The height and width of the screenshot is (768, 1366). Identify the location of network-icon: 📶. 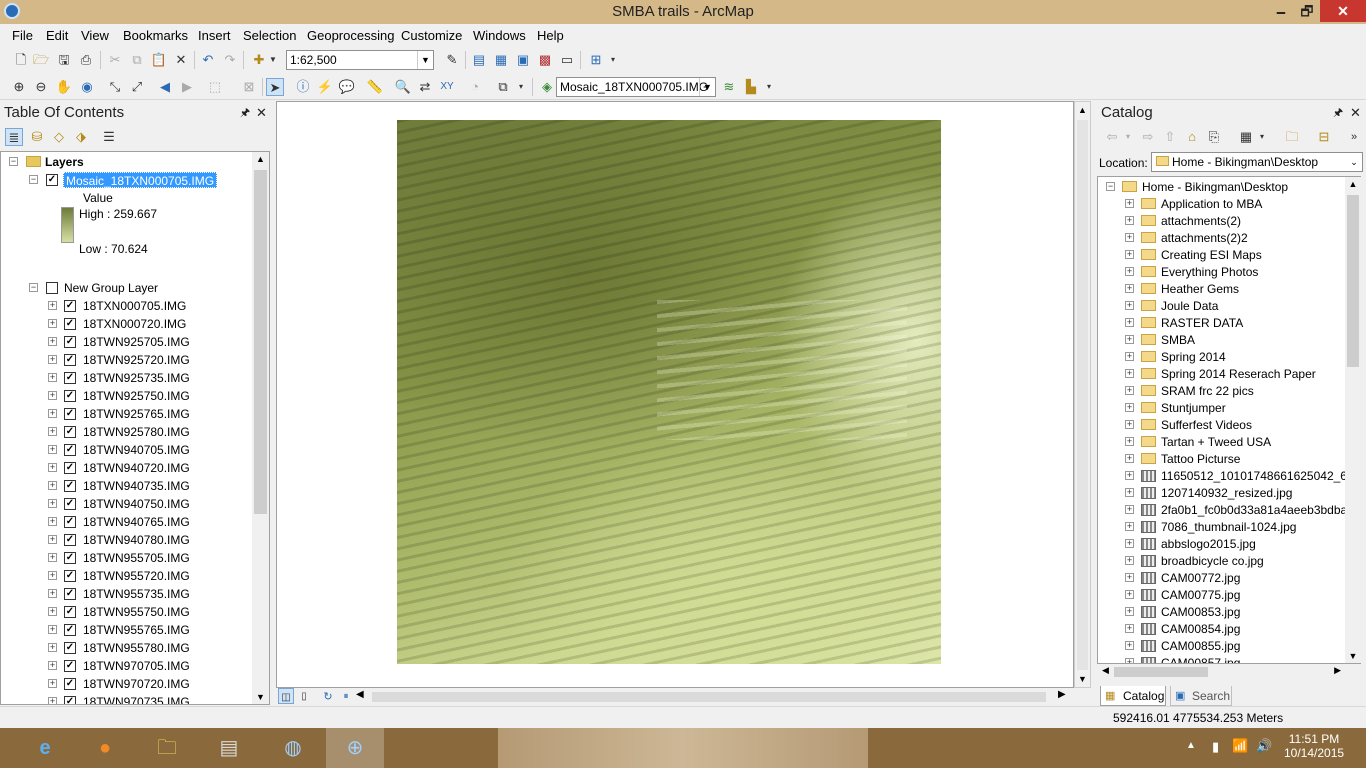
(1240, 746).